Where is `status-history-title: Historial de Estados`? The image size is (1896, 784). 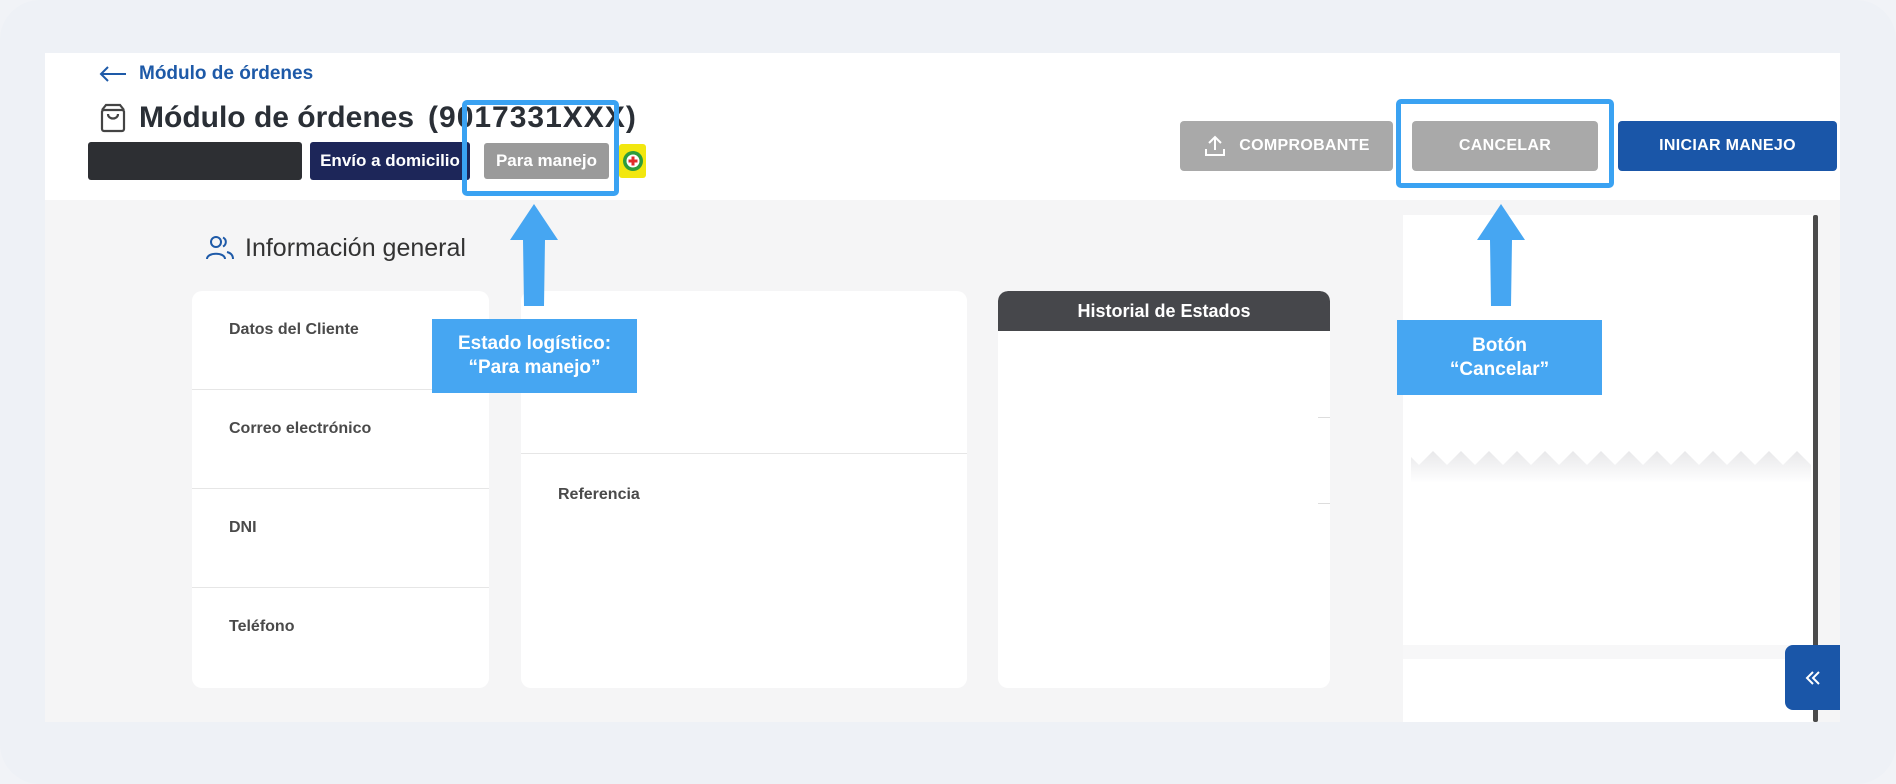 status-history-title: Historial de Estados is located at coordinates (1164, 311).